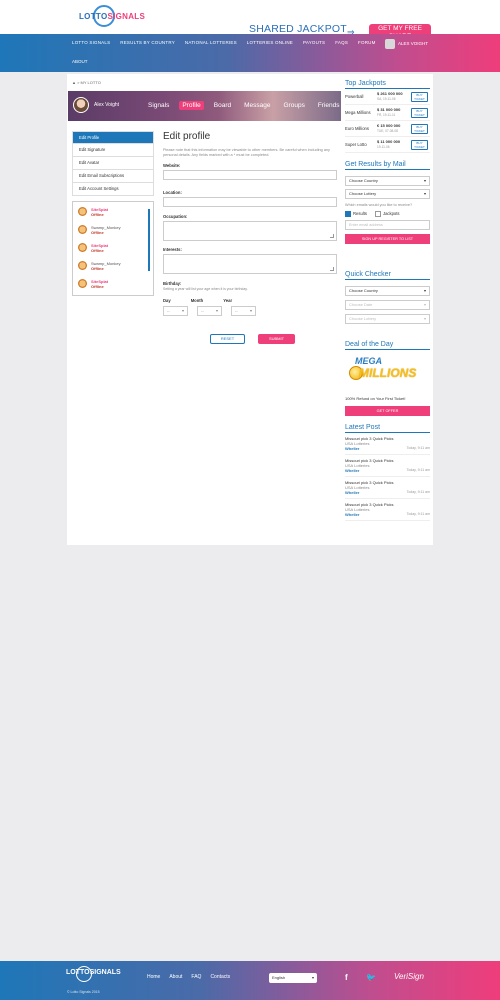 This screenshot has height=1000, width=500. I want to click on country-select: Choose Country, so click(387, 181).